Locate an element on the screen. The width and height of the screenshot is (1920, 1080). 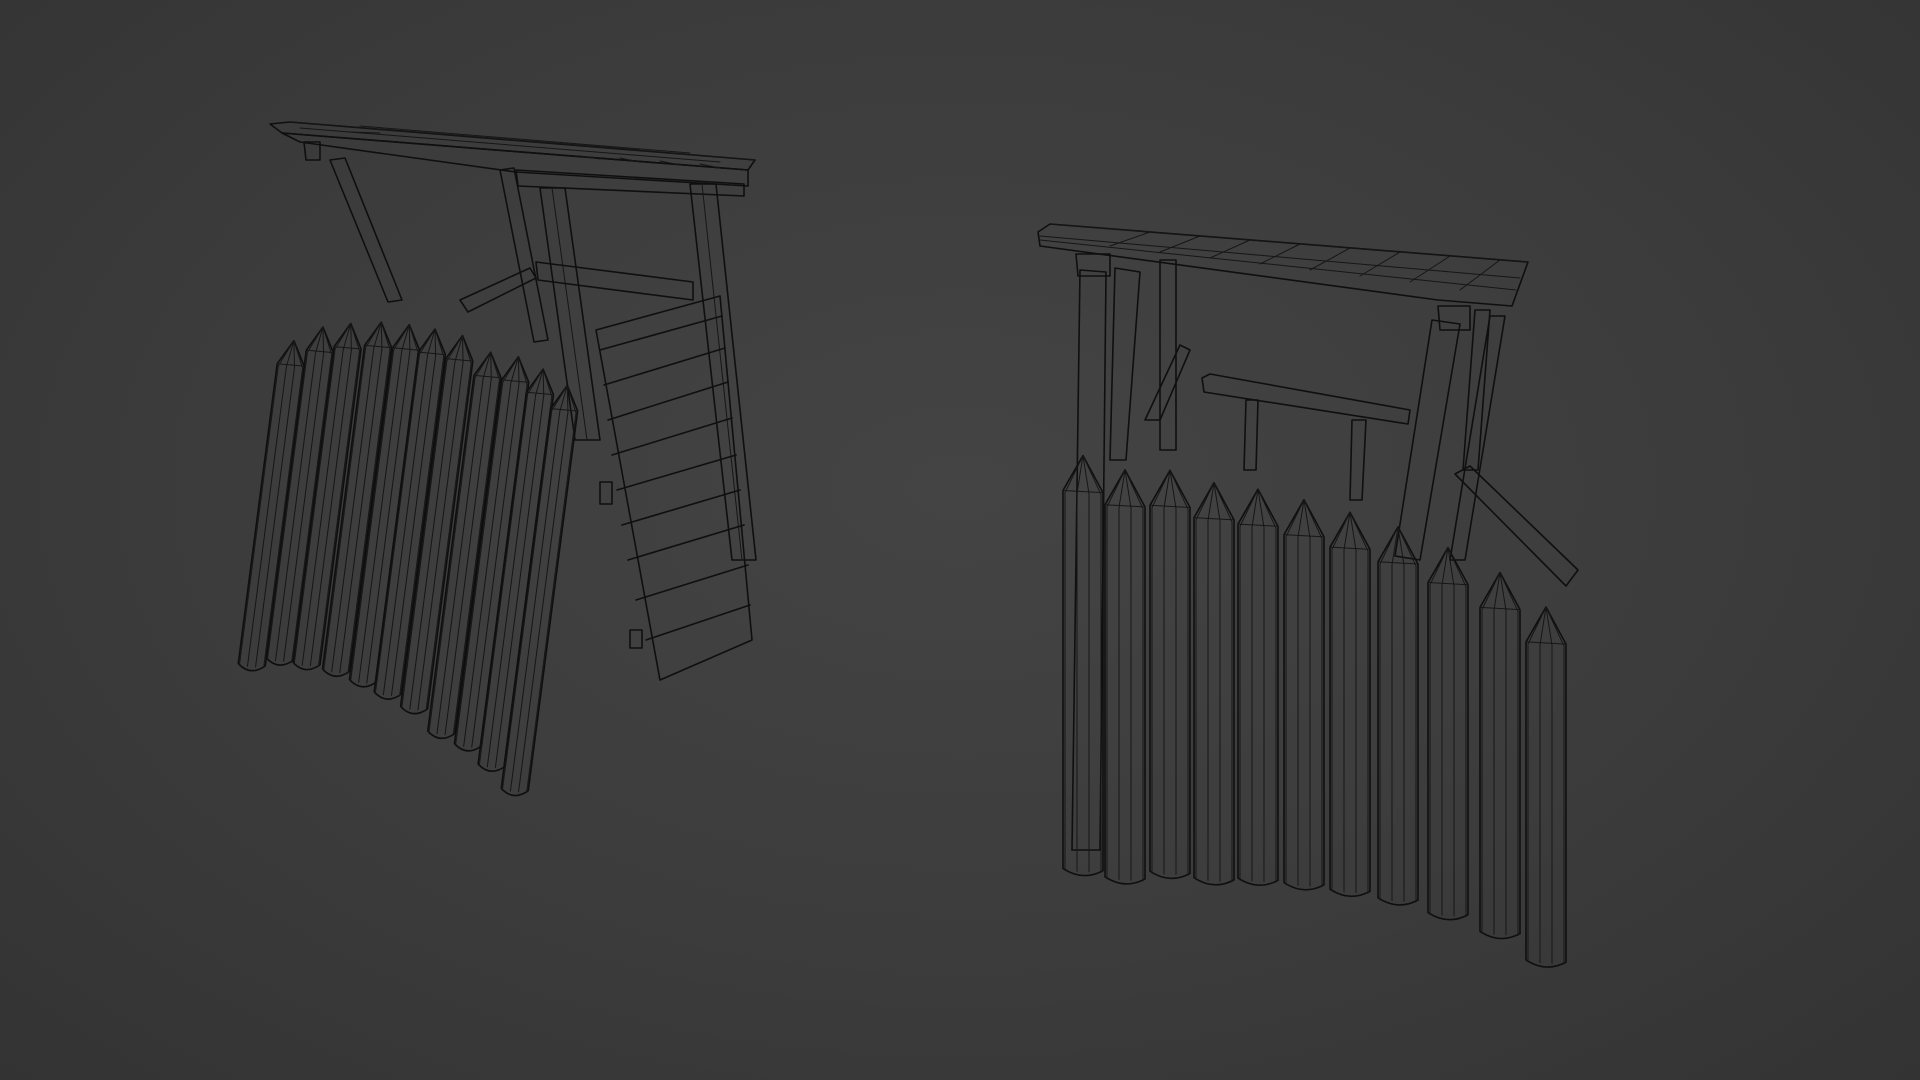
right-roof is located at coordinates (1283, 277).